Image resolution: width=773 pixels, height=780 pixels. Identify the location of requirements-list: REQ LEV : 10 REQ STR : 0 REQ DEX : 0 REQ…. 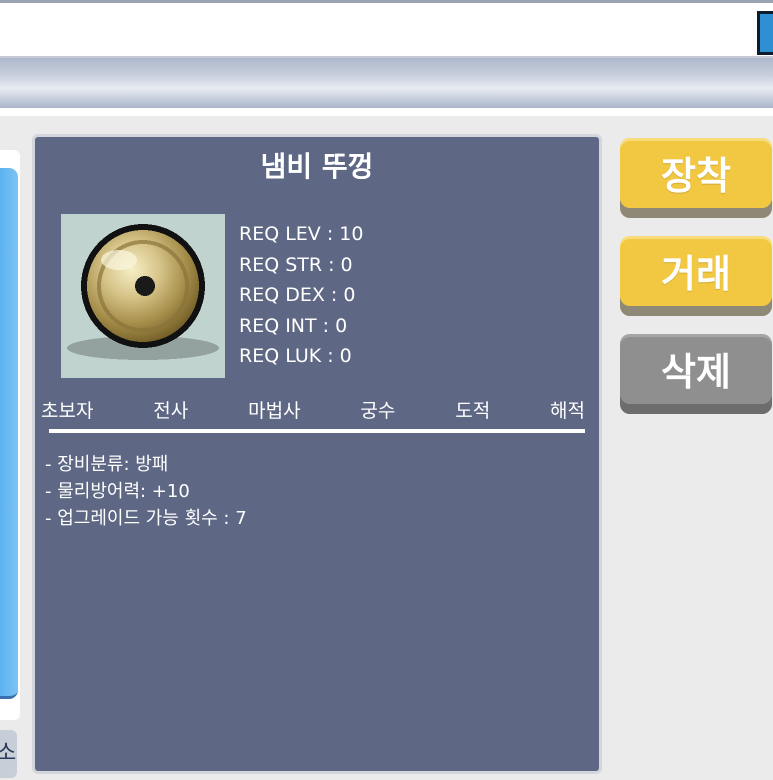
(301, 295).